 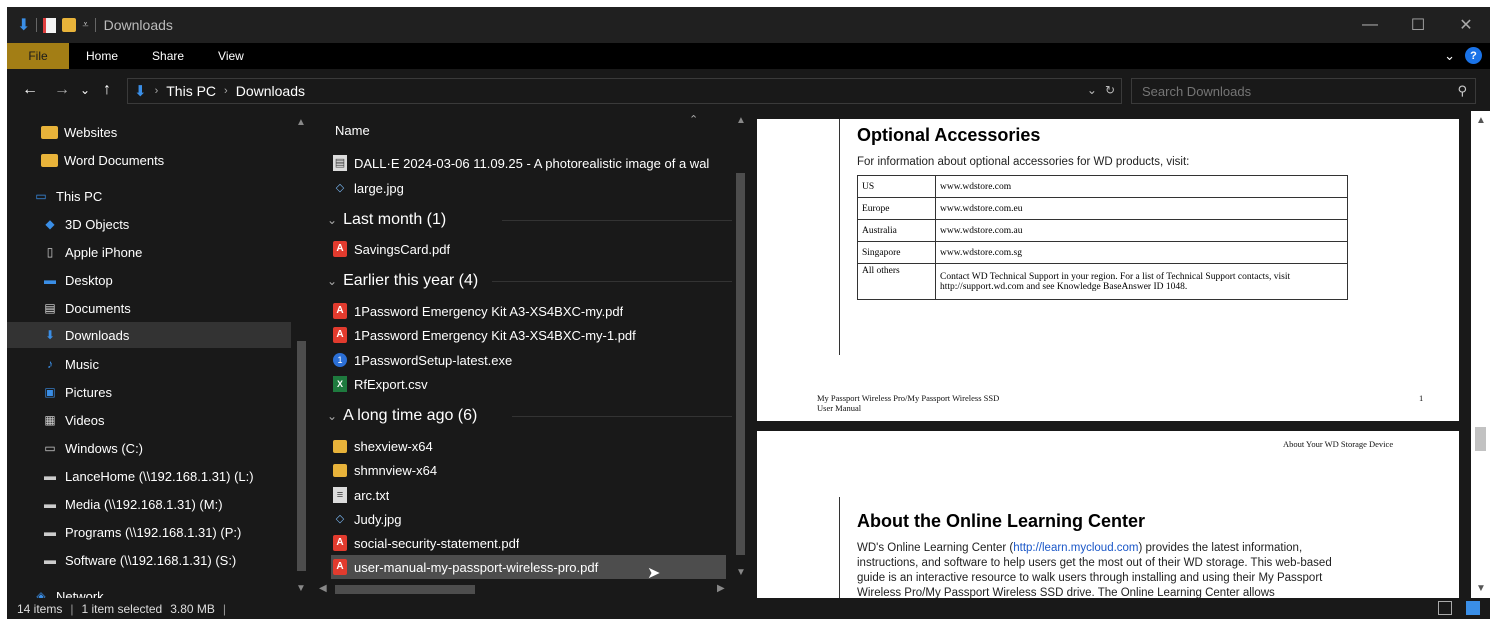 I want to click on file-row: ◇ large.jpg, so click(x=368, y=188).